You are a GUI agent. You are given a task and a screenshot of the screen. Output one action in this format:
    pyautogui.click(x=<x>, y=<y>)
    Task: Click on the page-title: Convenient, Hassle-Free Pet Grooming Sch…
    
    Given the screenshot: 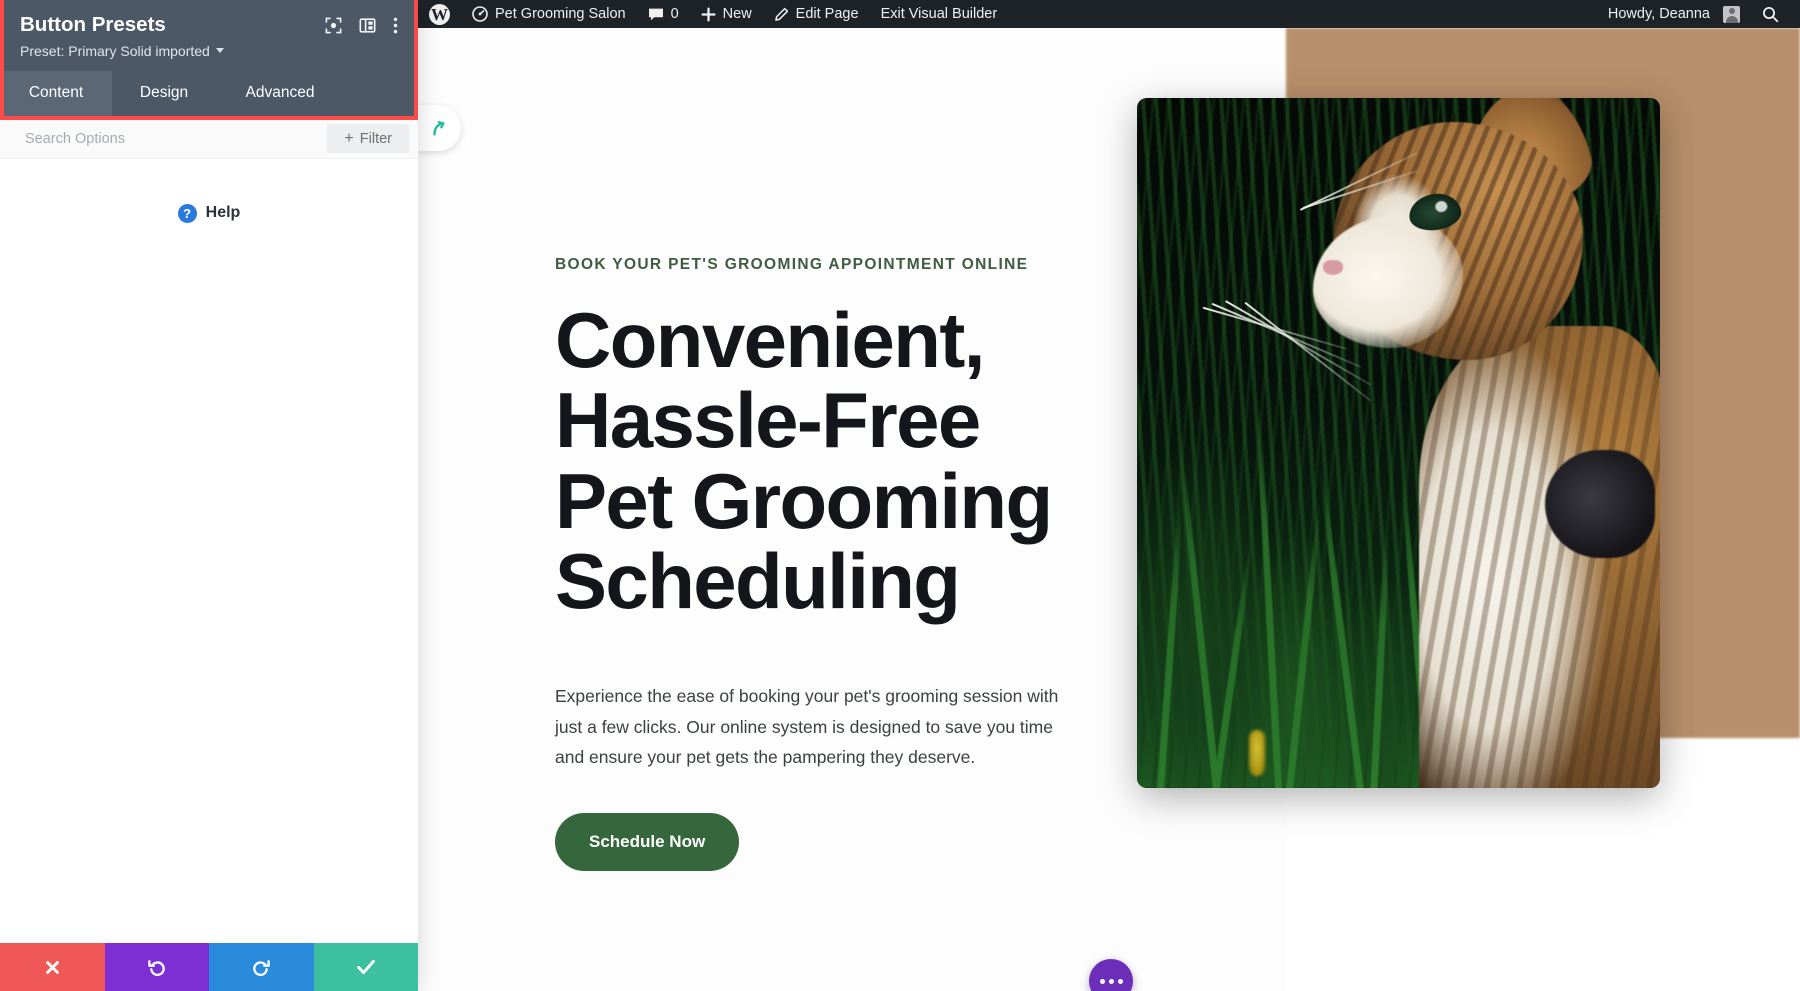 What is the action you would take?
    pyautogui.click(x=804, y=460)
    